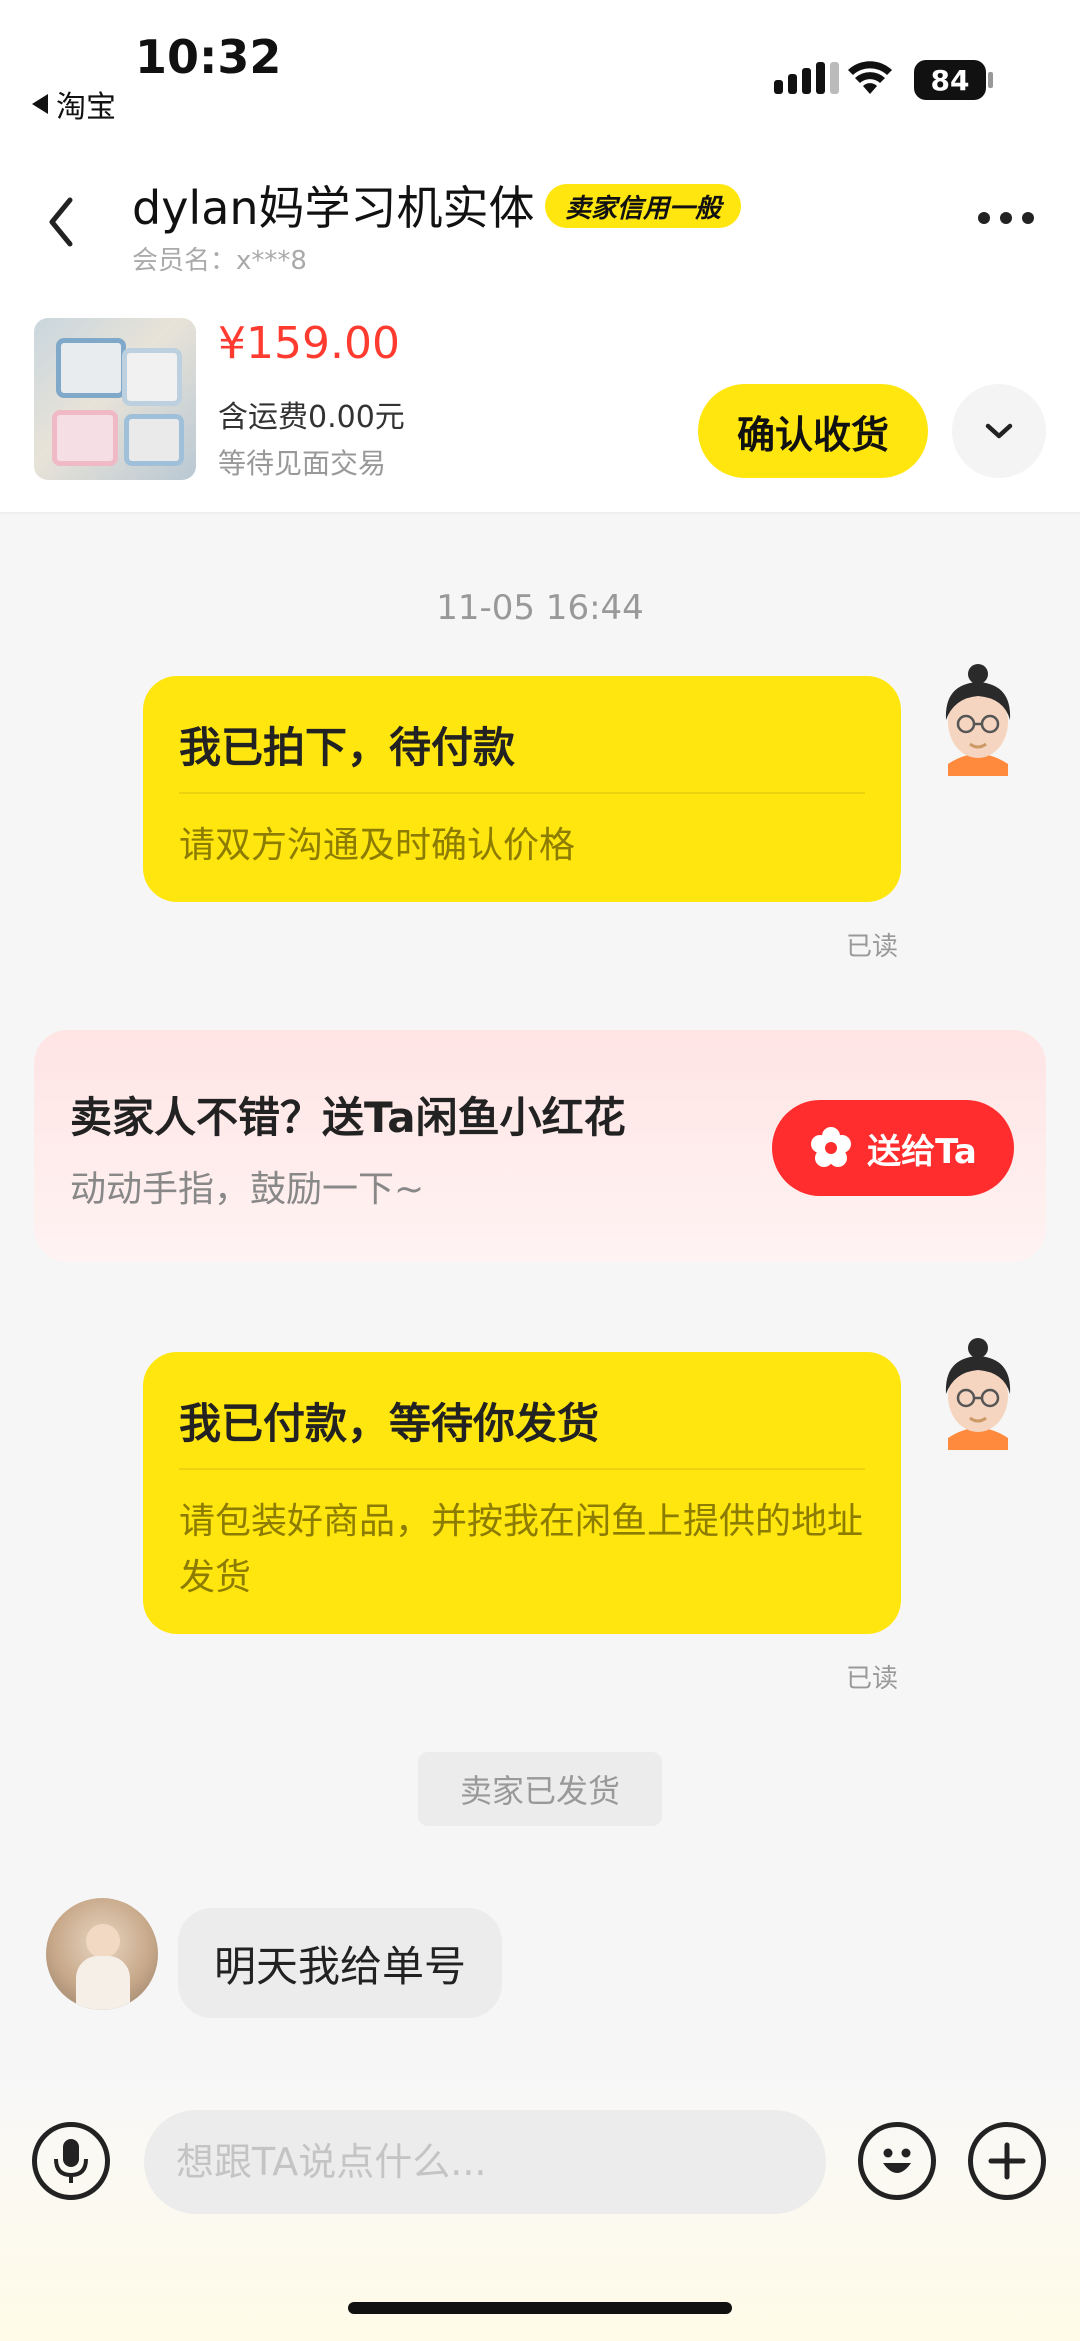  What do you see at coordinates (485, 2162) in the screenshot?
I see `message-input` at bounding box center [485, 2162].